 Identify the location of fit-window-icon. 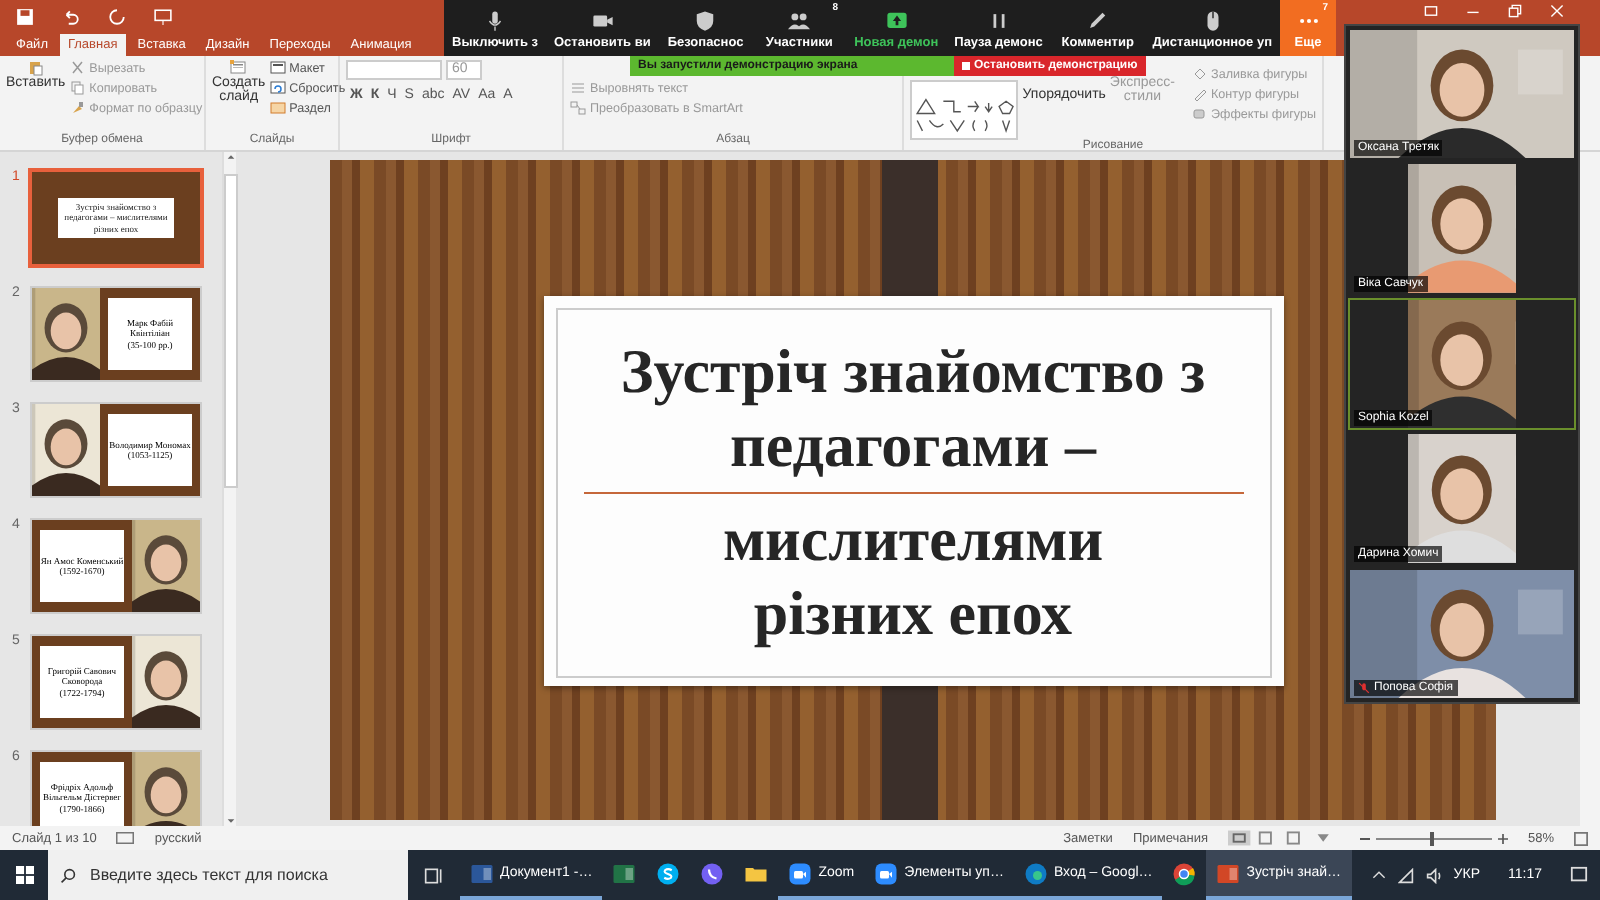
(1581, 838).